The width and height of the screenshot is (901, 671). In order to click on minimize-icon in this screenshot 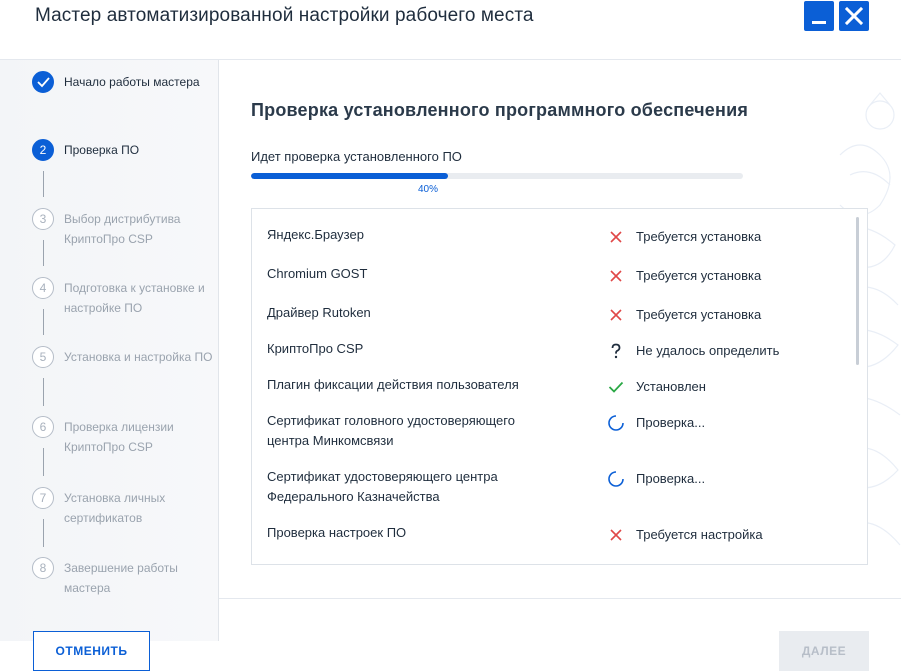, I will do `click(819, 22)`.